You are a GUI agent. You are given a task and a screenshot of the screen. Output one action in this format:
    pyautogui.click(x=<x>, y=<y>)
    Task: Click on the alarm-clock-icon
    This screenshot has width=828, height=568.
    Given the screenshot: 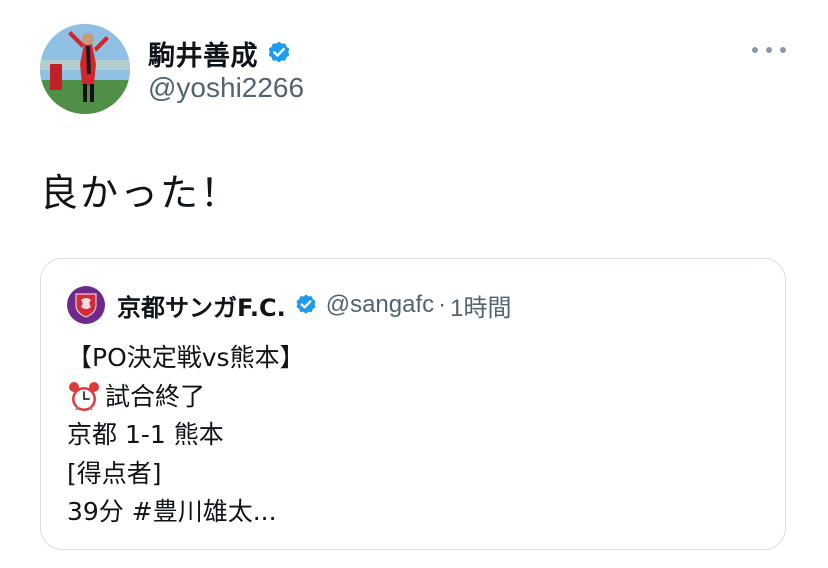 What is the action you would take?
    pyautogui.click(x=84, y=397)
    